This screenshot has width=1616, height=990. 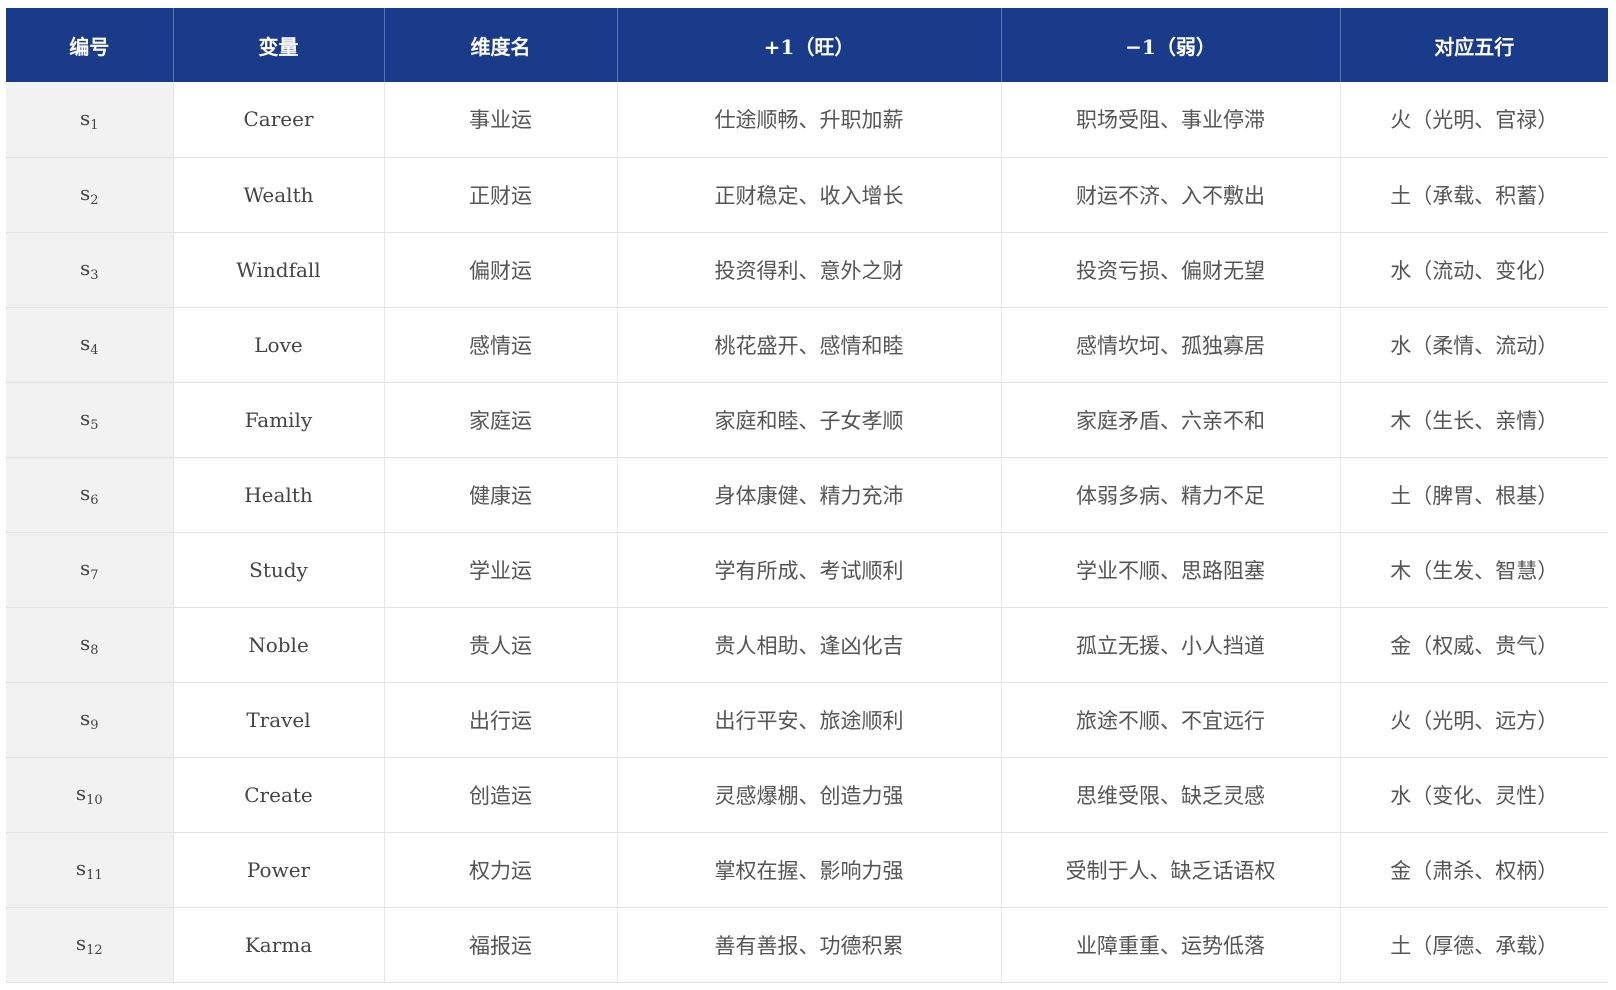 What do you see at coordinates (1171, 345) in the screenshot?
I see `cell-negative: 感情坎坷、孤独寡居` at bounding box center [1171, 345].